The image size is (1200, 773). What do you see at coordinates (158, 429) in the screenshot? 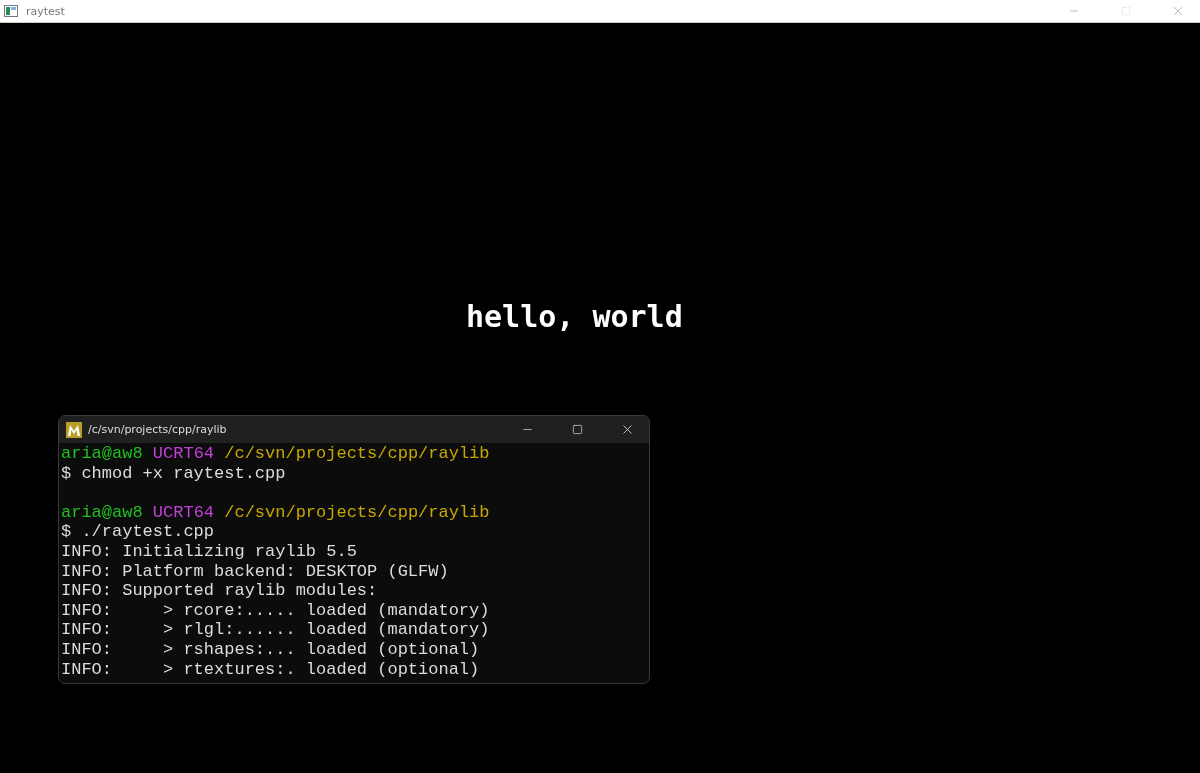
I see `terminal-title: /c/svn/projects/cpp/raylib` at bounding box center [158, 429].